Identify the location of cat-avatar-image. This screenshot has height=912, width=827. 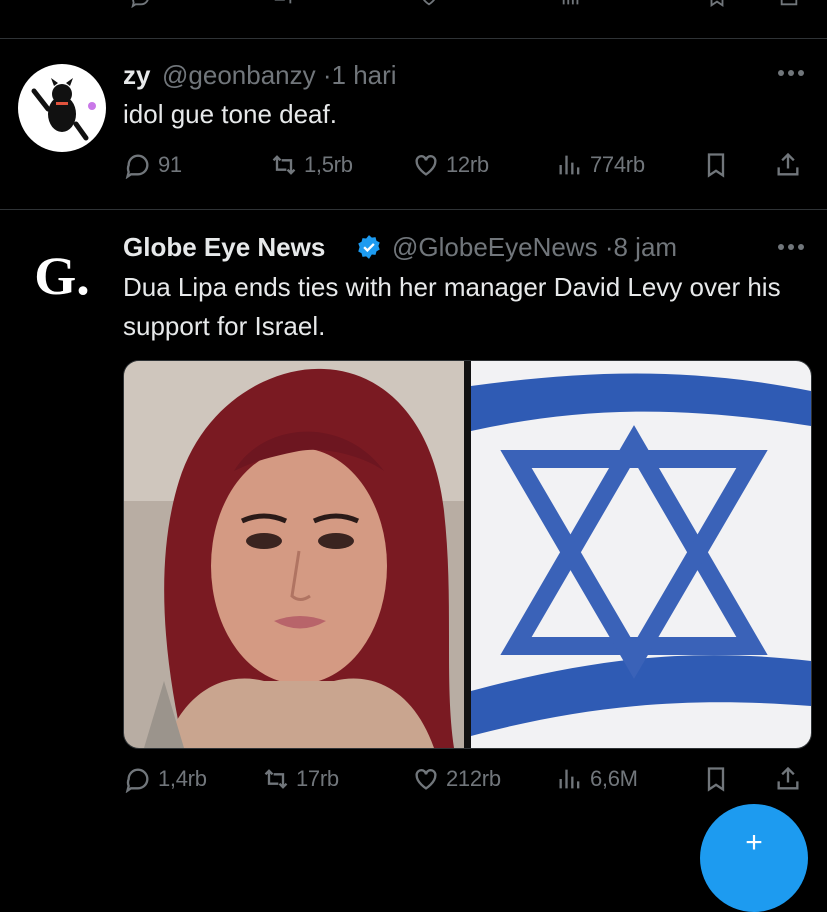
(63, 109).